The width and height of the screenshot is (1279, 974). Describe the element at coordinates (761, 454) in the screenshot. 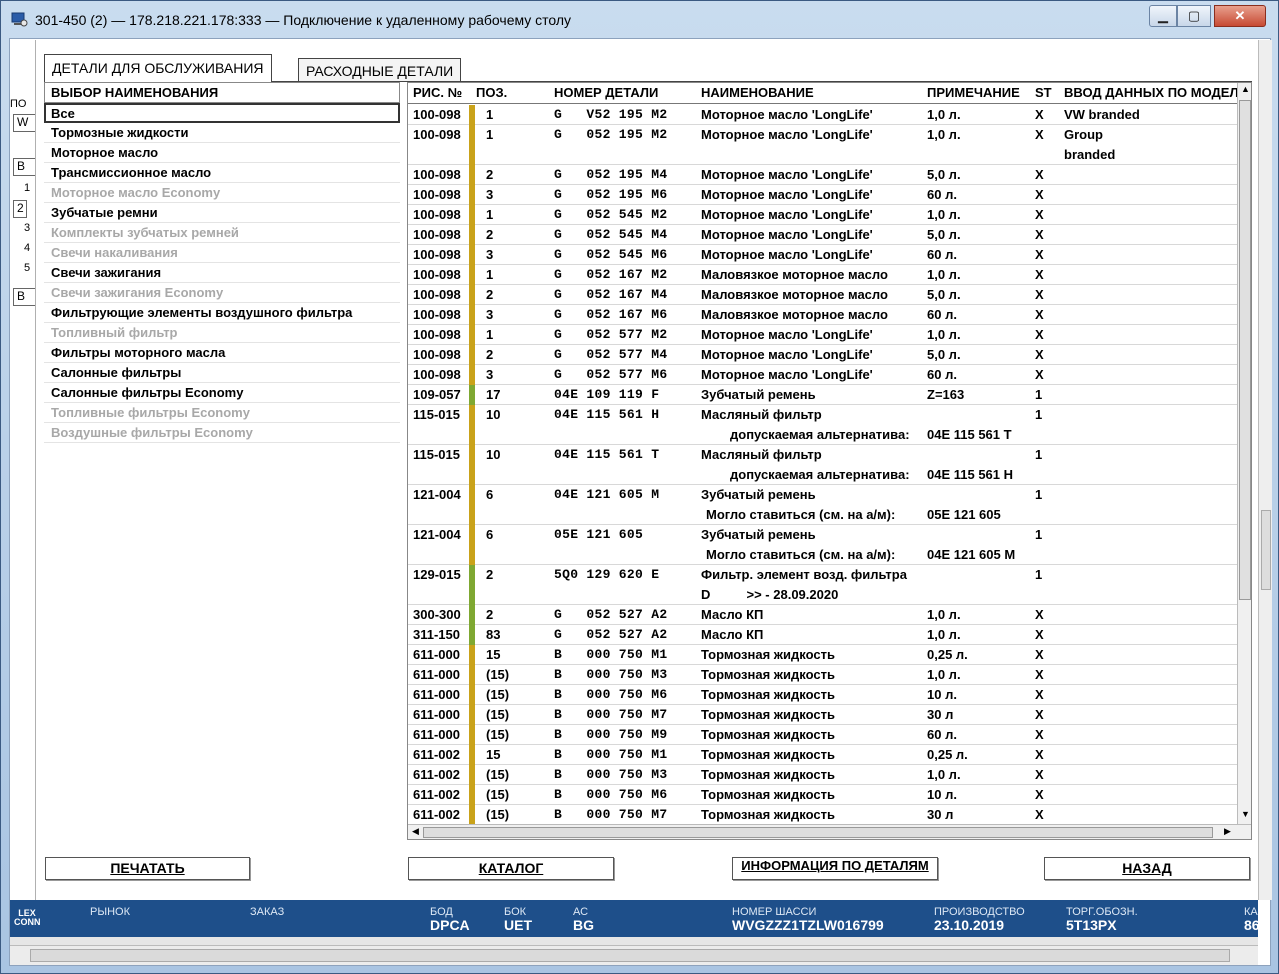

I see `cell-name: Масляный фильтр` at that location.